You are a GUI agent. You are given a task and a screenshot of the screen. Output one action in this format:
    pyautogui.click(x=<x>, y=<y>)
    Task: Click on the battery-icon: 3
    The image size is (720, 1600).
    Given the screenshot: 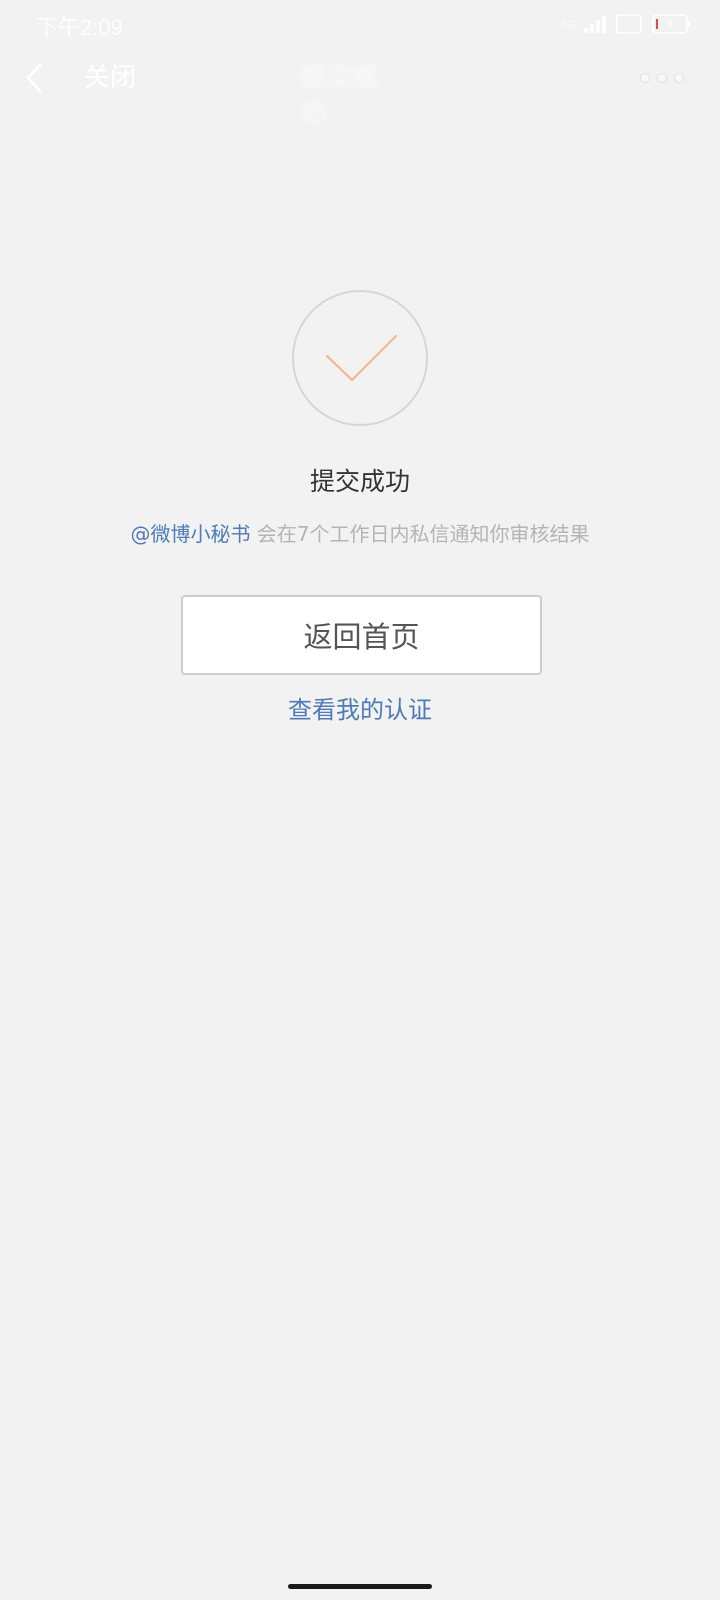 What is the action you would take?
    pyautogui.click(x=671, y=24)
    